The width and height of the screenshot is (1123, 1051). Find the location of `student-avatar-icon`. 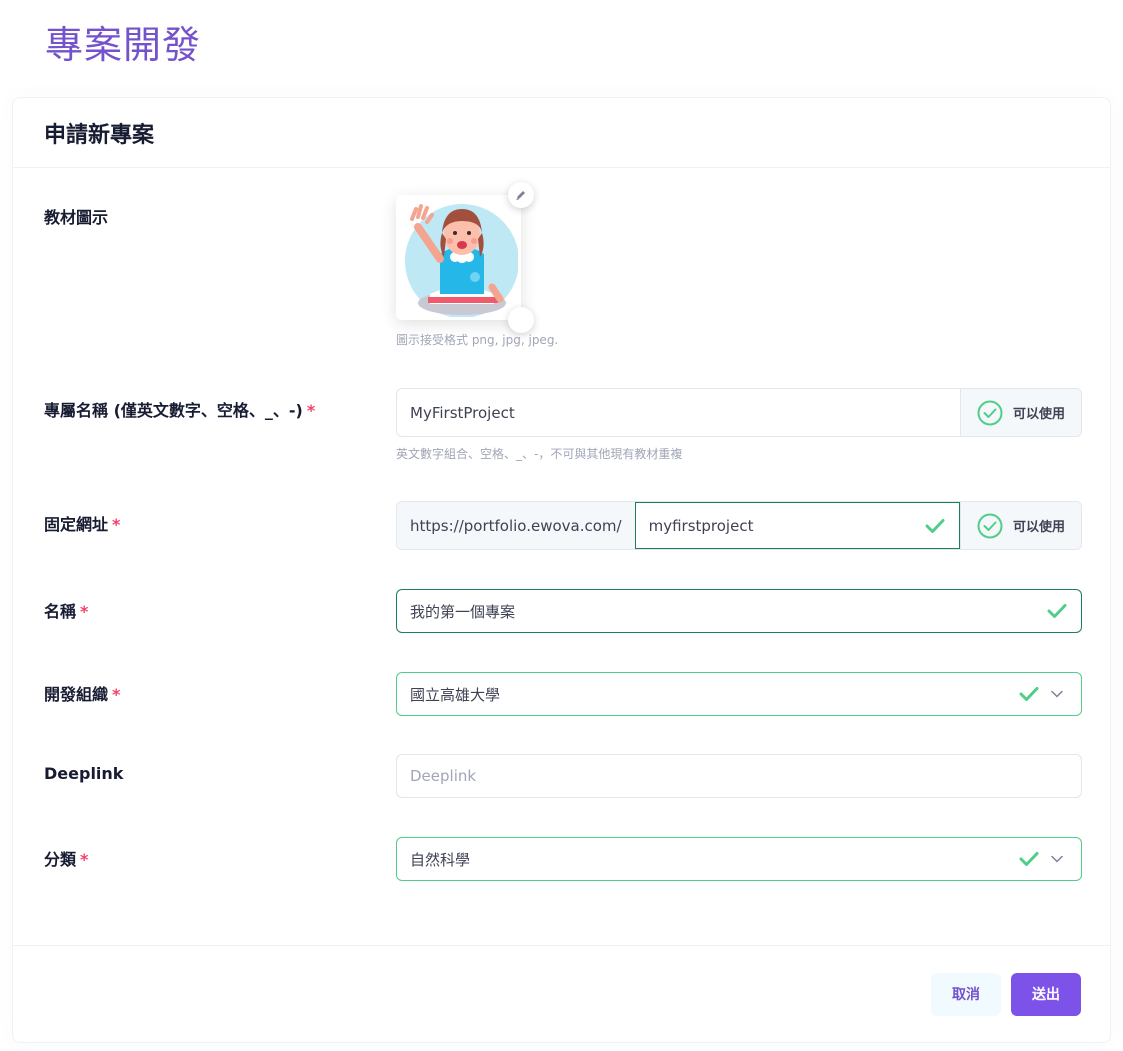

student-avatar-icon is located at coordinates (461, 260).